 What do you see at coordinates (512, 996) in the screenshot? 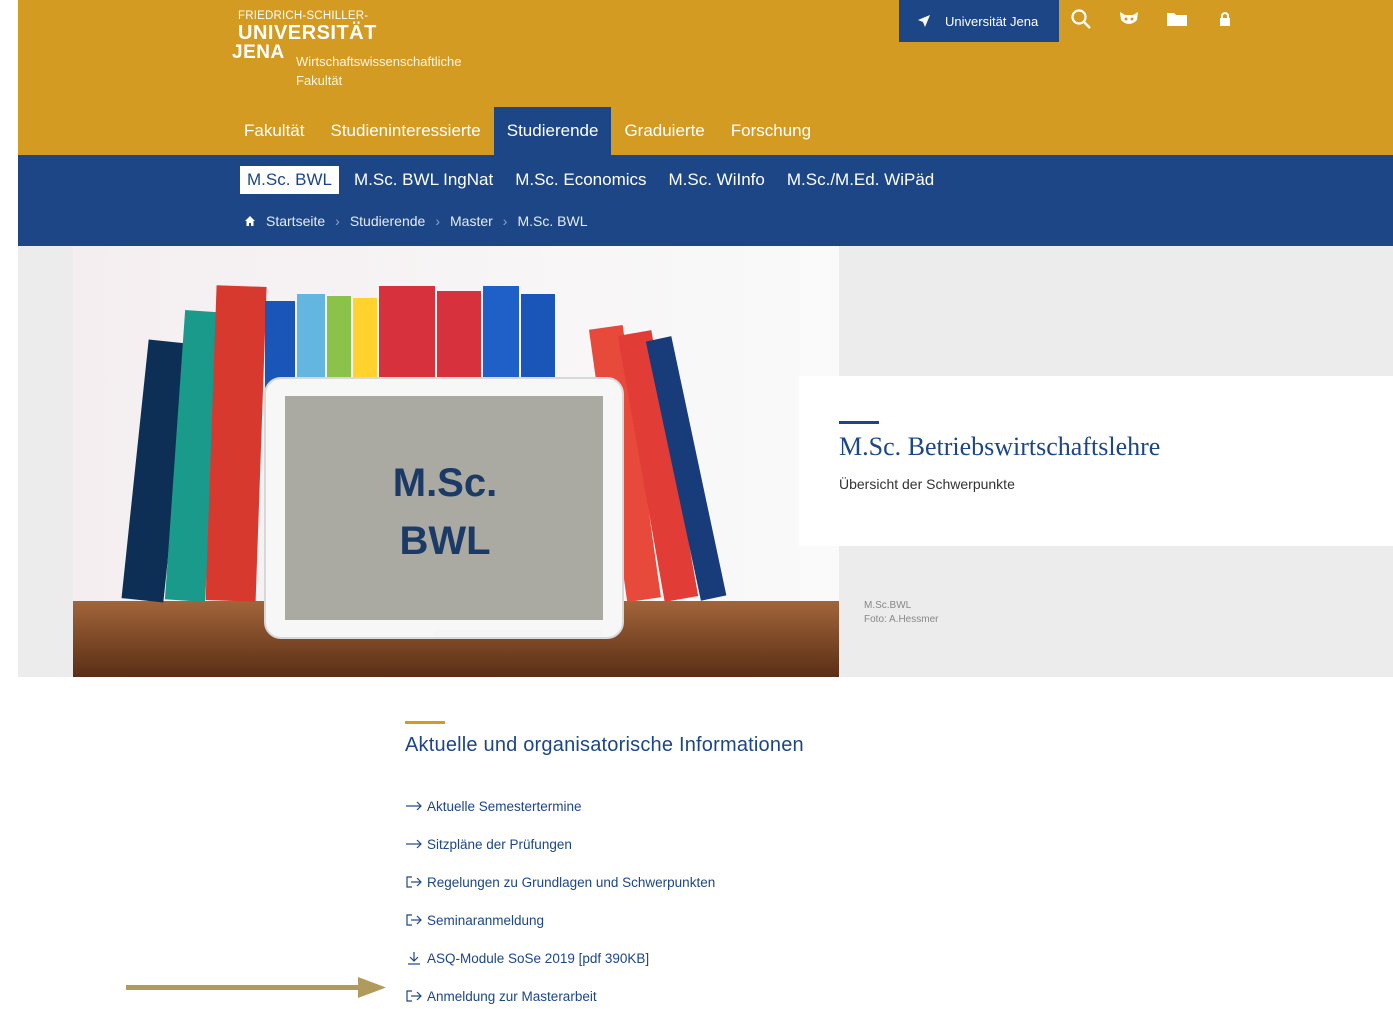
I see `link-label: Anmeldung zur Masterarbeit` at bounding box center [512, 996].